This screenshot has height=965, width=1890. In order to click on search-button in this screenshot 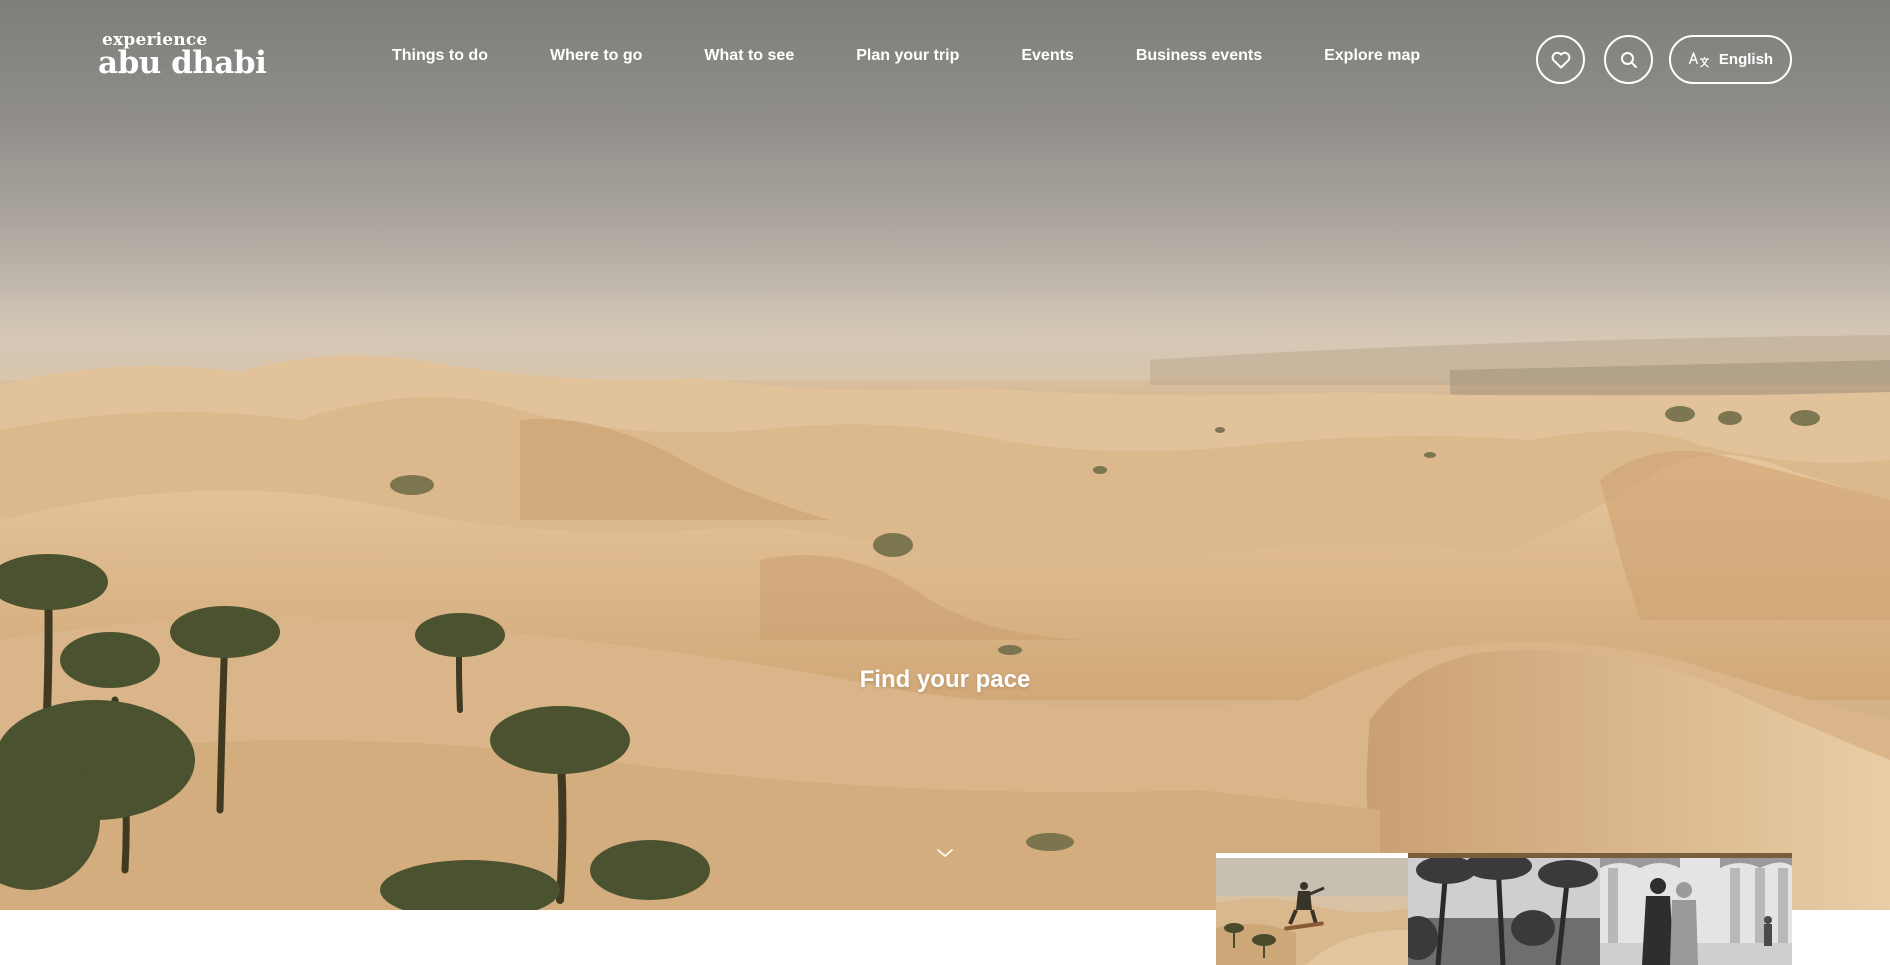, I will do `click(1628, 59)`.